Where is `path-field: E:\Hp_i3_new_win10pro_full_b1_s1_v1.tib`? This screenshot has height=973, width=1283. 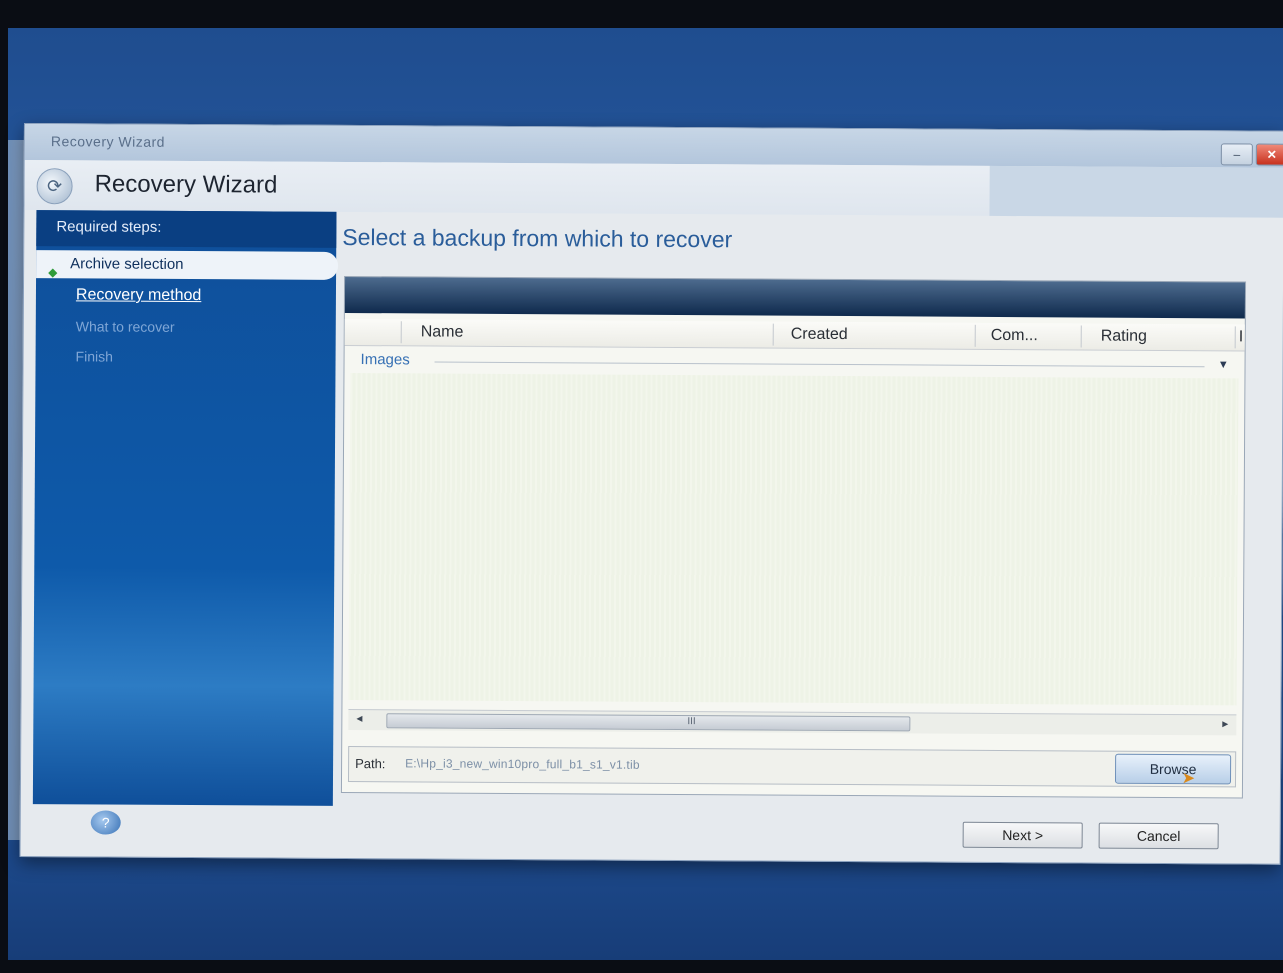
path-field: E:\Hp_i3_new_win10pro_full_b1_s1_v1.tib is located at coordinates (522, 763).